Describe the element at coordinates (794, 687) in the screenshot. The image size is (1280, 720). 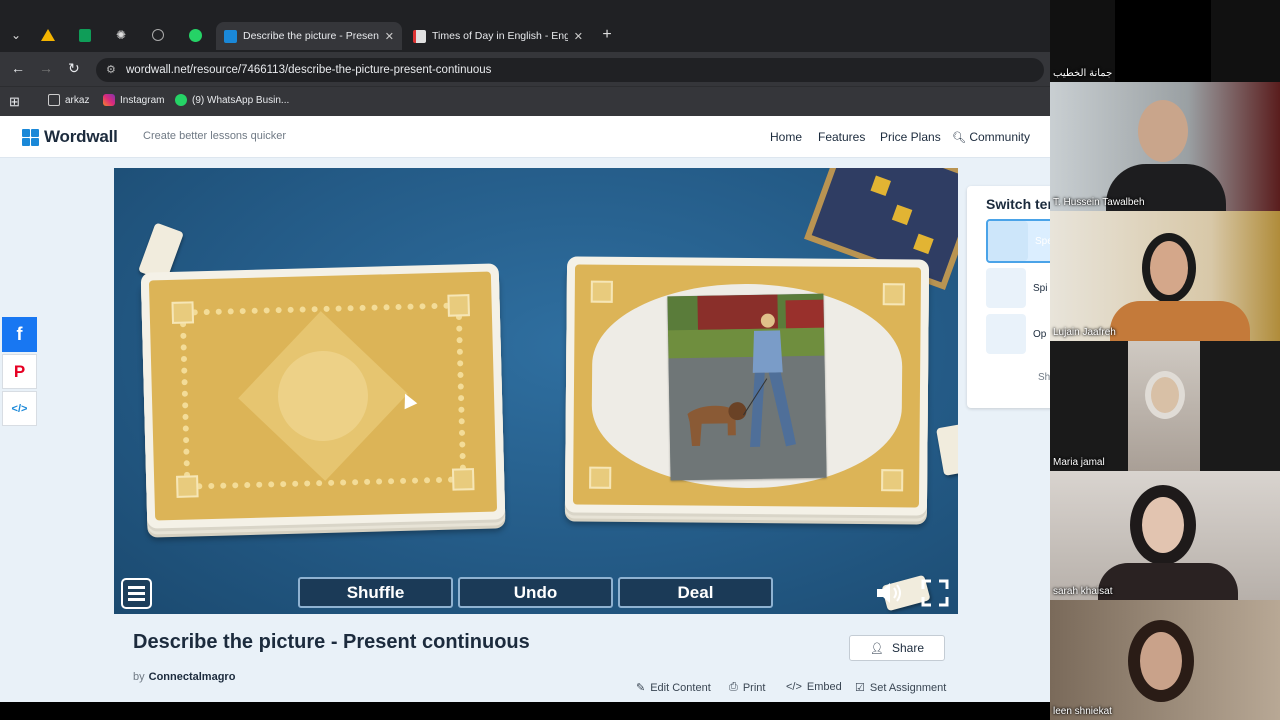
I see `code-icon: </>` at that location.